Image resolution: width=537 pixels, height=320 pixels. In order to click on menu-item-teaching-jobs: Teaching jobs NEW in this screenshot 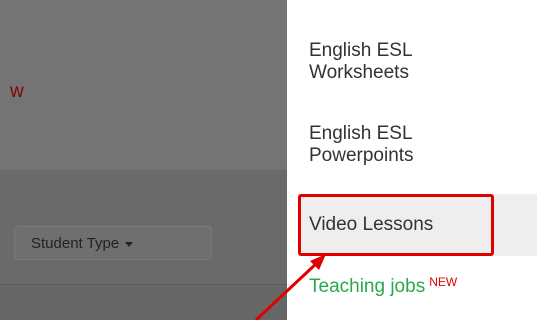, I will do `click(383, 286)`.